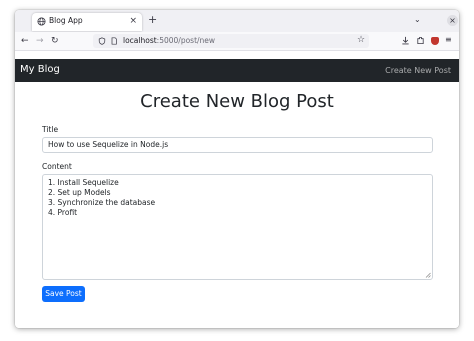  Describe the element at coordinates (66, 20) in the screenshot. I see `tab-title: Blog App` at that location.